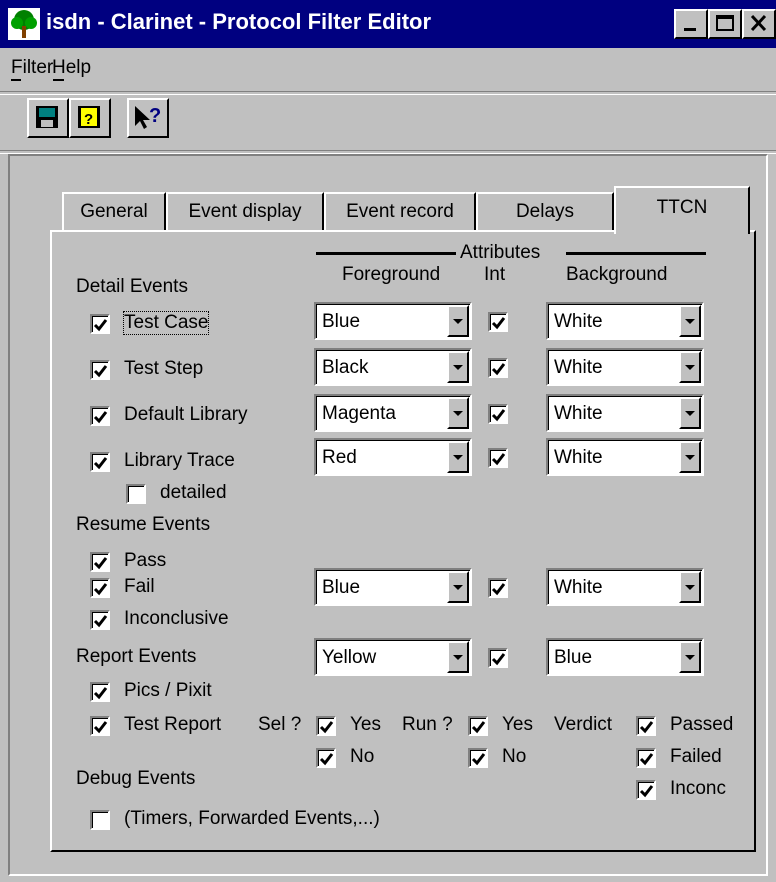 This screenshot has height=882, width=776. What do you see at coordinates (114, 212) in the screenshot?
I see `tab-general: General` at bounding box center [114, 212].